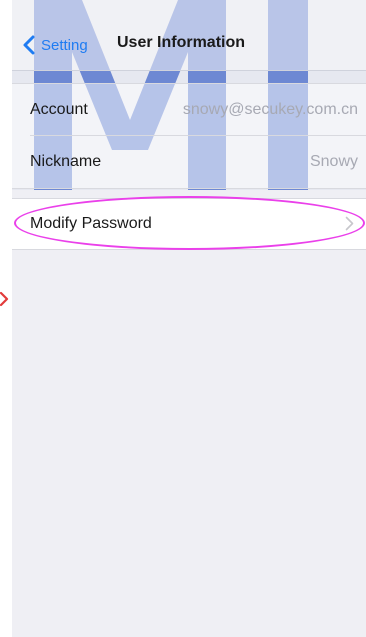 This screenshot has height=637, width=366. Describe the element at coordinates (59, 109) in the screenshot. I see `account-label: Account` at that location.